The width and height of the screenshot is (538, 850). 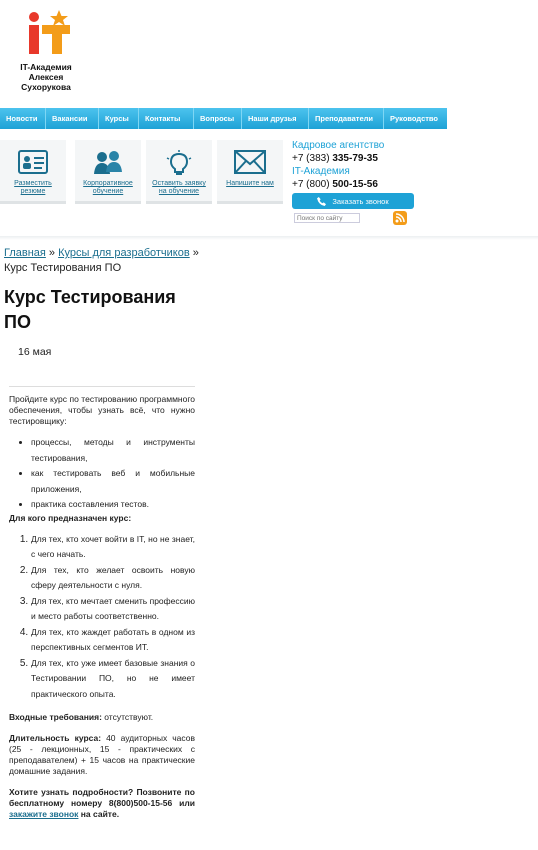 What do you see at coordinates (166, 118) in the screenshot?
I see `nav-contacts: Контакты` at bounding box center [166, 118].